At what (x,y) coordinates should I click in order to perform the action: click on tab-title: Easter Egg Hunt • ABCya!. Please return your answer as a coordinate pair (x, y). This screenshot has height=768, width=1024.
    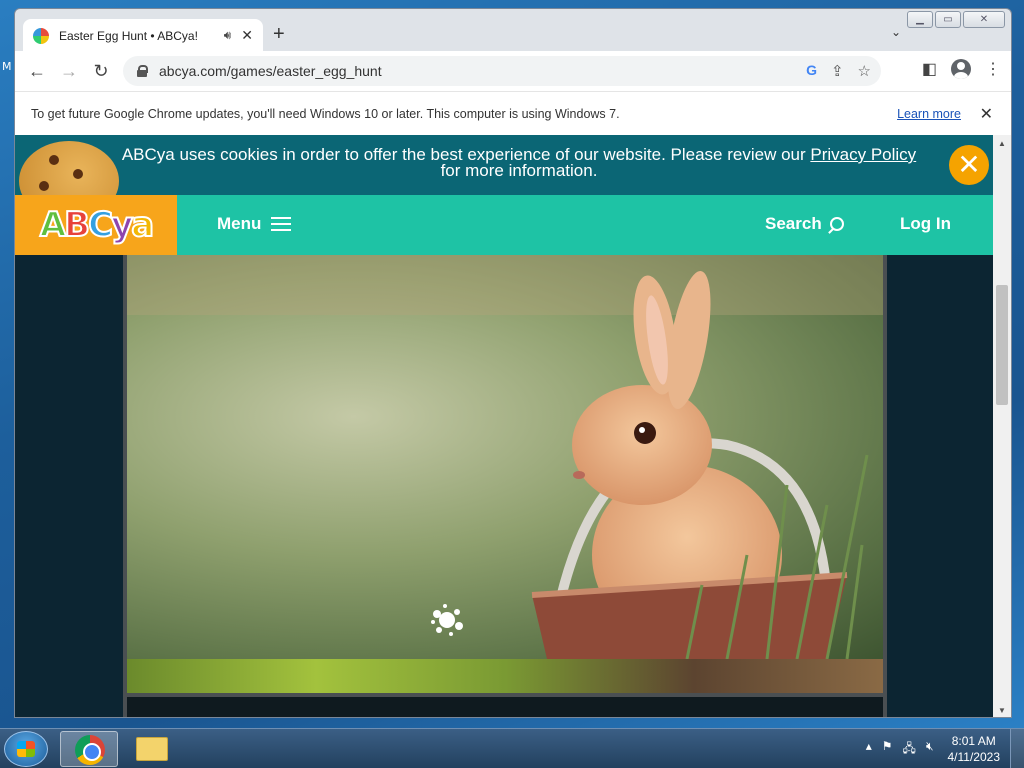
    Looking at the image, I should click on (128, 35).